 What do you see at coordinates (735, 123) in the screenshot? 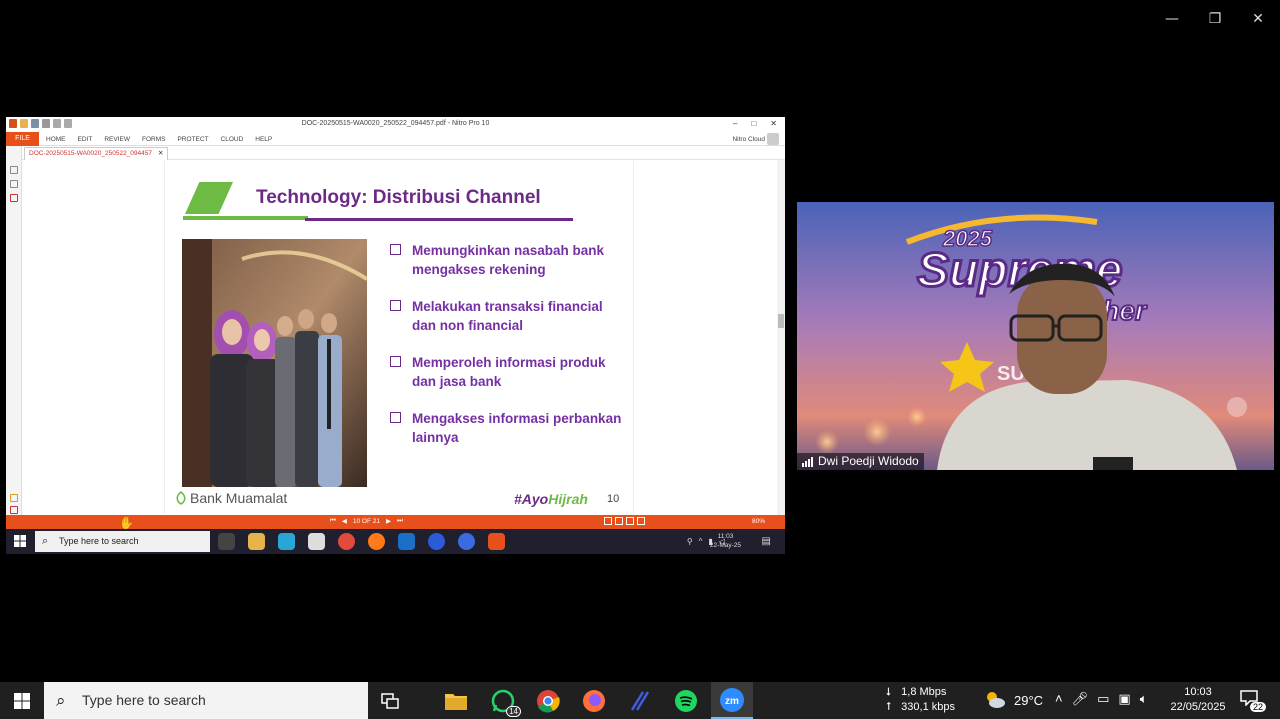
I see `nitro-minimize-button: –` at bounding box center [735, 123].